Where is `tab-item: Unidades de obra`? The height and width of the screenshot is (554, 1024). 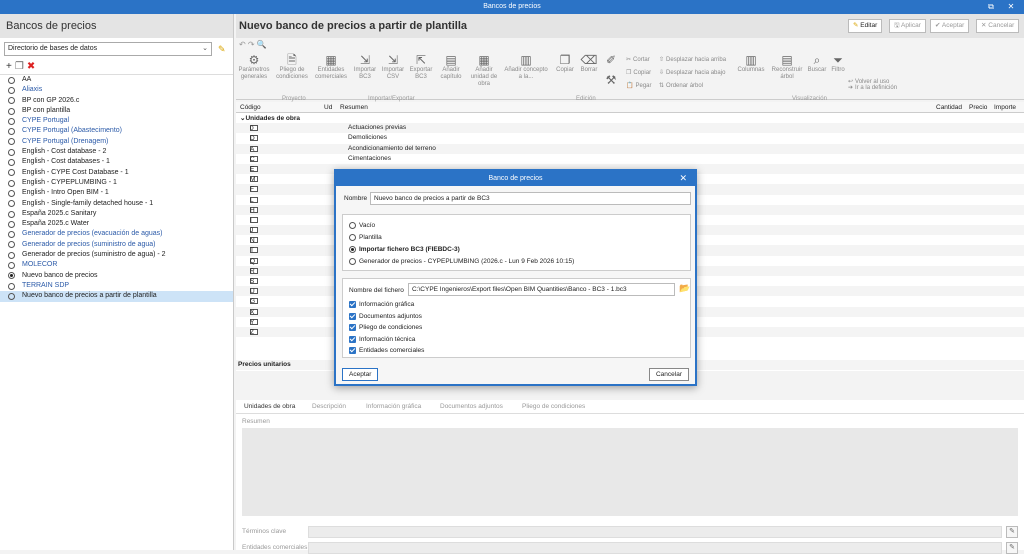
tab-item: Unidades de obra is located at coordinates (269, 406).